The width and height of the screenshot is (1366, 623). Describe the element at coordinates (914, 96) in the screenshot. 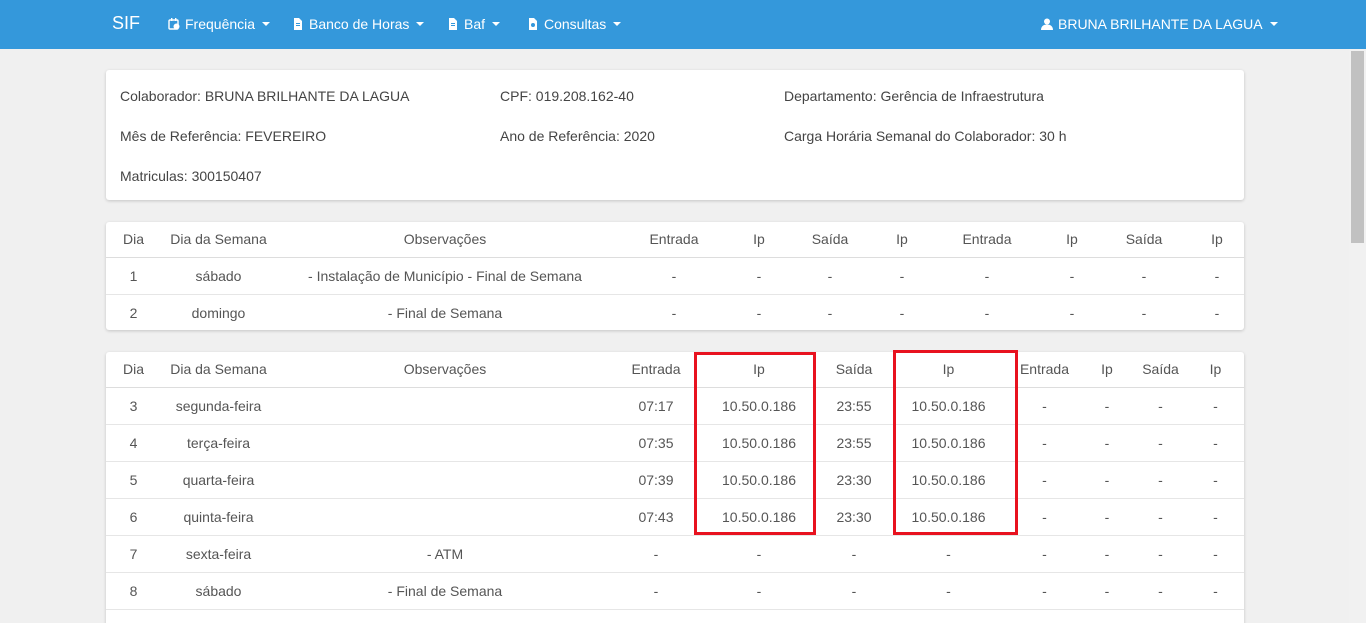

I see `departamento-text: Departamento: Gerência de Infraestrutura` at that location.